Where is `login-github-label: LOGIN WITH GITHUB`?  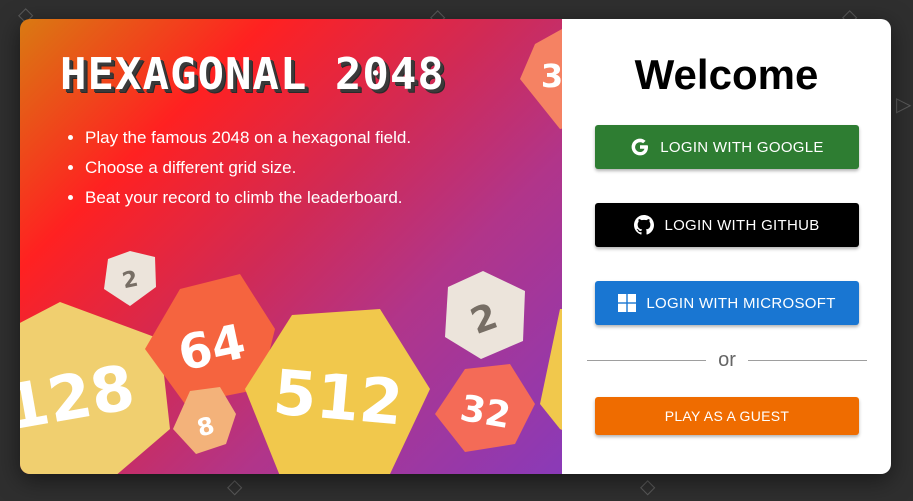 login-github-label: LOGIN WITH GITHUB is located at coordinates (742, 225).